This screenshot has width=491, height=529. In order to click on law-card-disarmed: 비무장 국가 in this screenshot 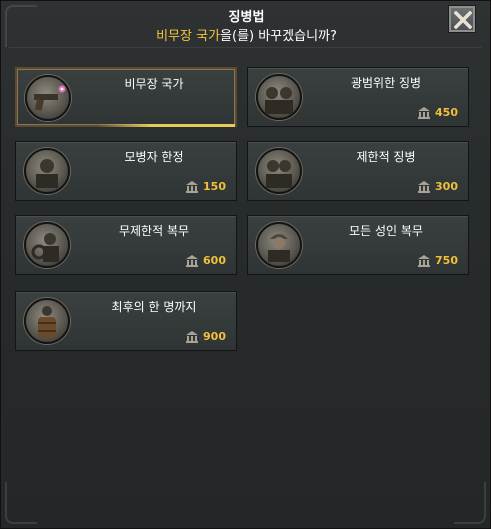, I will do `click(126, 97)`.